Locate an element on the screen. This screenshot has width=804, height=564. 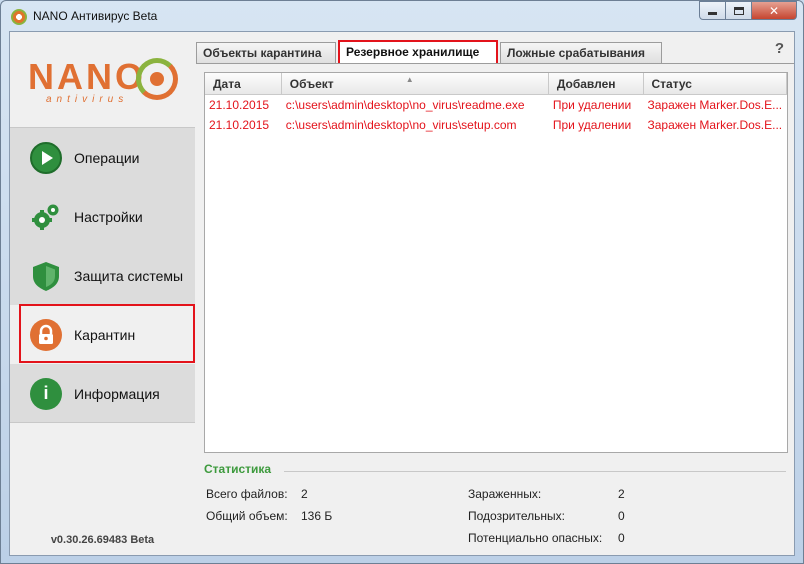
infected-value: 2 is located at coordinates (621, 494).